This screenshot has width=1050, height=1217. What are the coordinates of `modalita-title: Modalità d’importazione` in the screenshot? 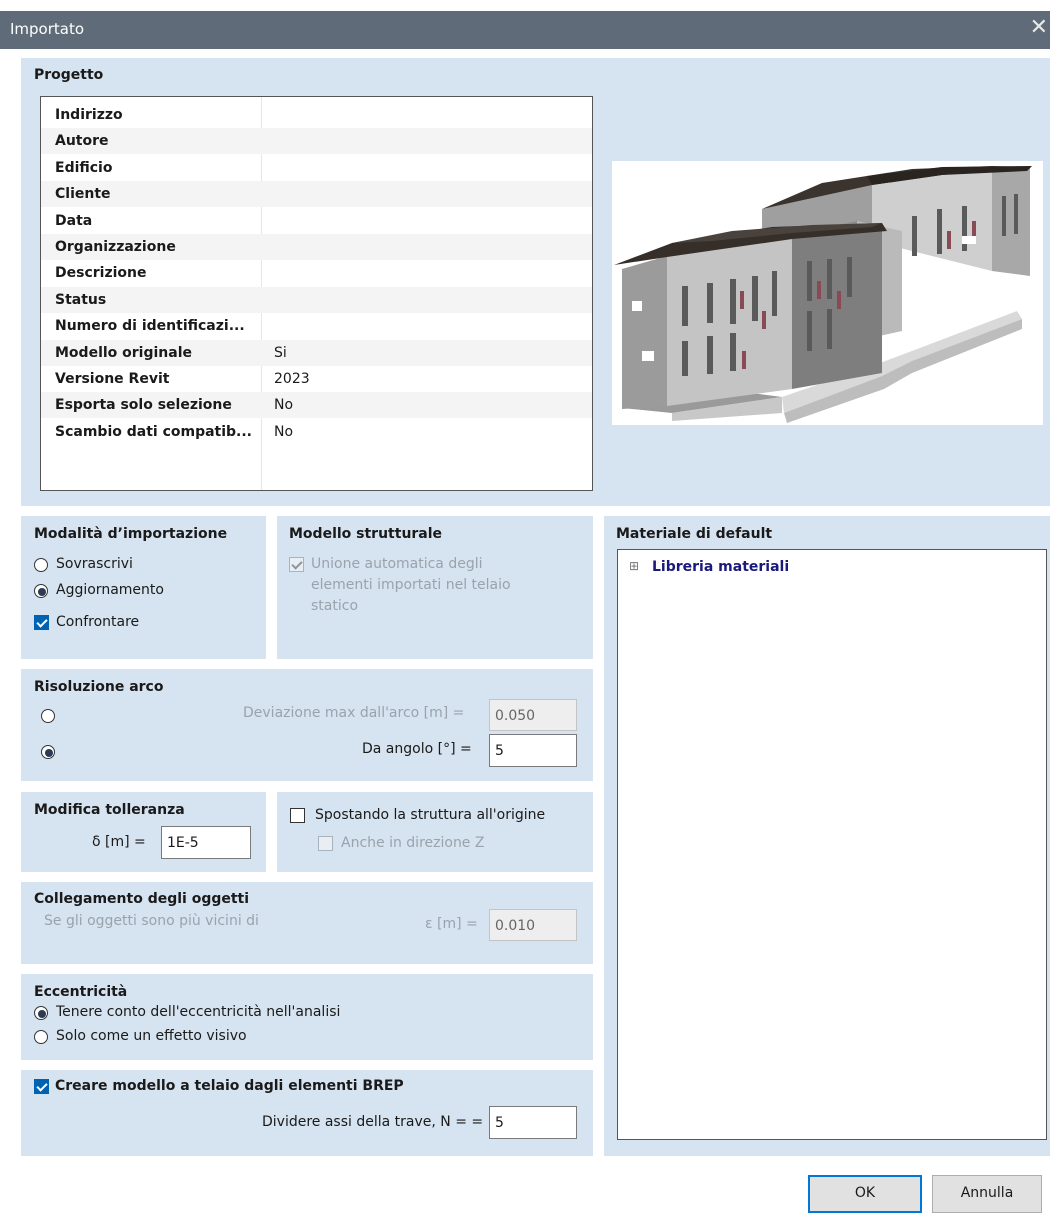 It's located at (131, 534).